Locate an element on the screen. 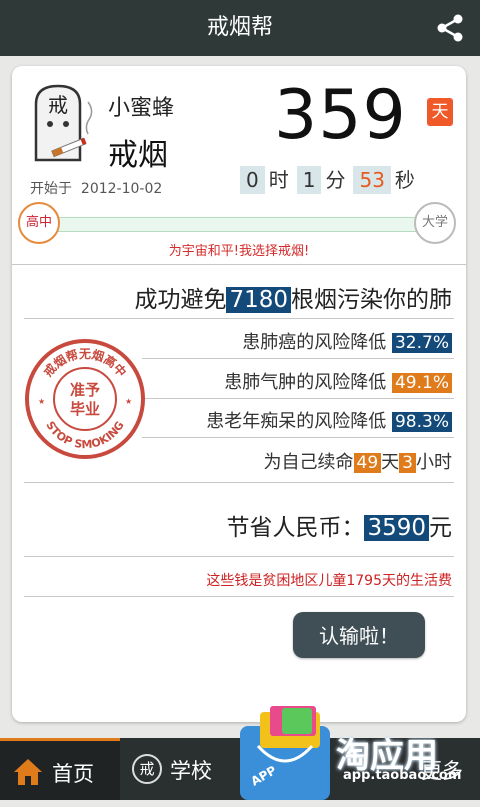  money-amount: 3590 is located at coordinates (396, 528).